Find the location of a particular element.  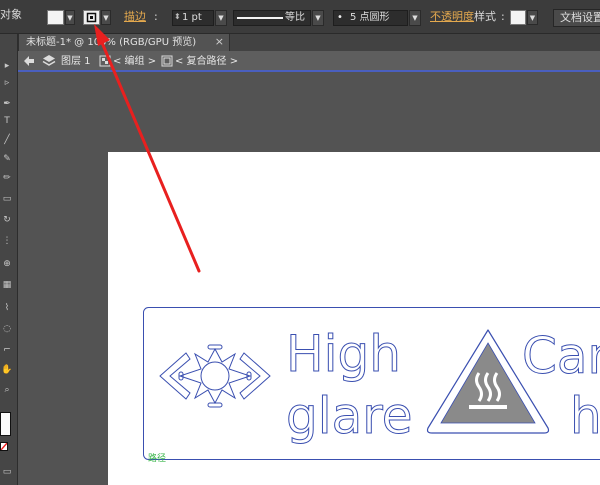

glare-emblem is located at coordinates (215, 376).